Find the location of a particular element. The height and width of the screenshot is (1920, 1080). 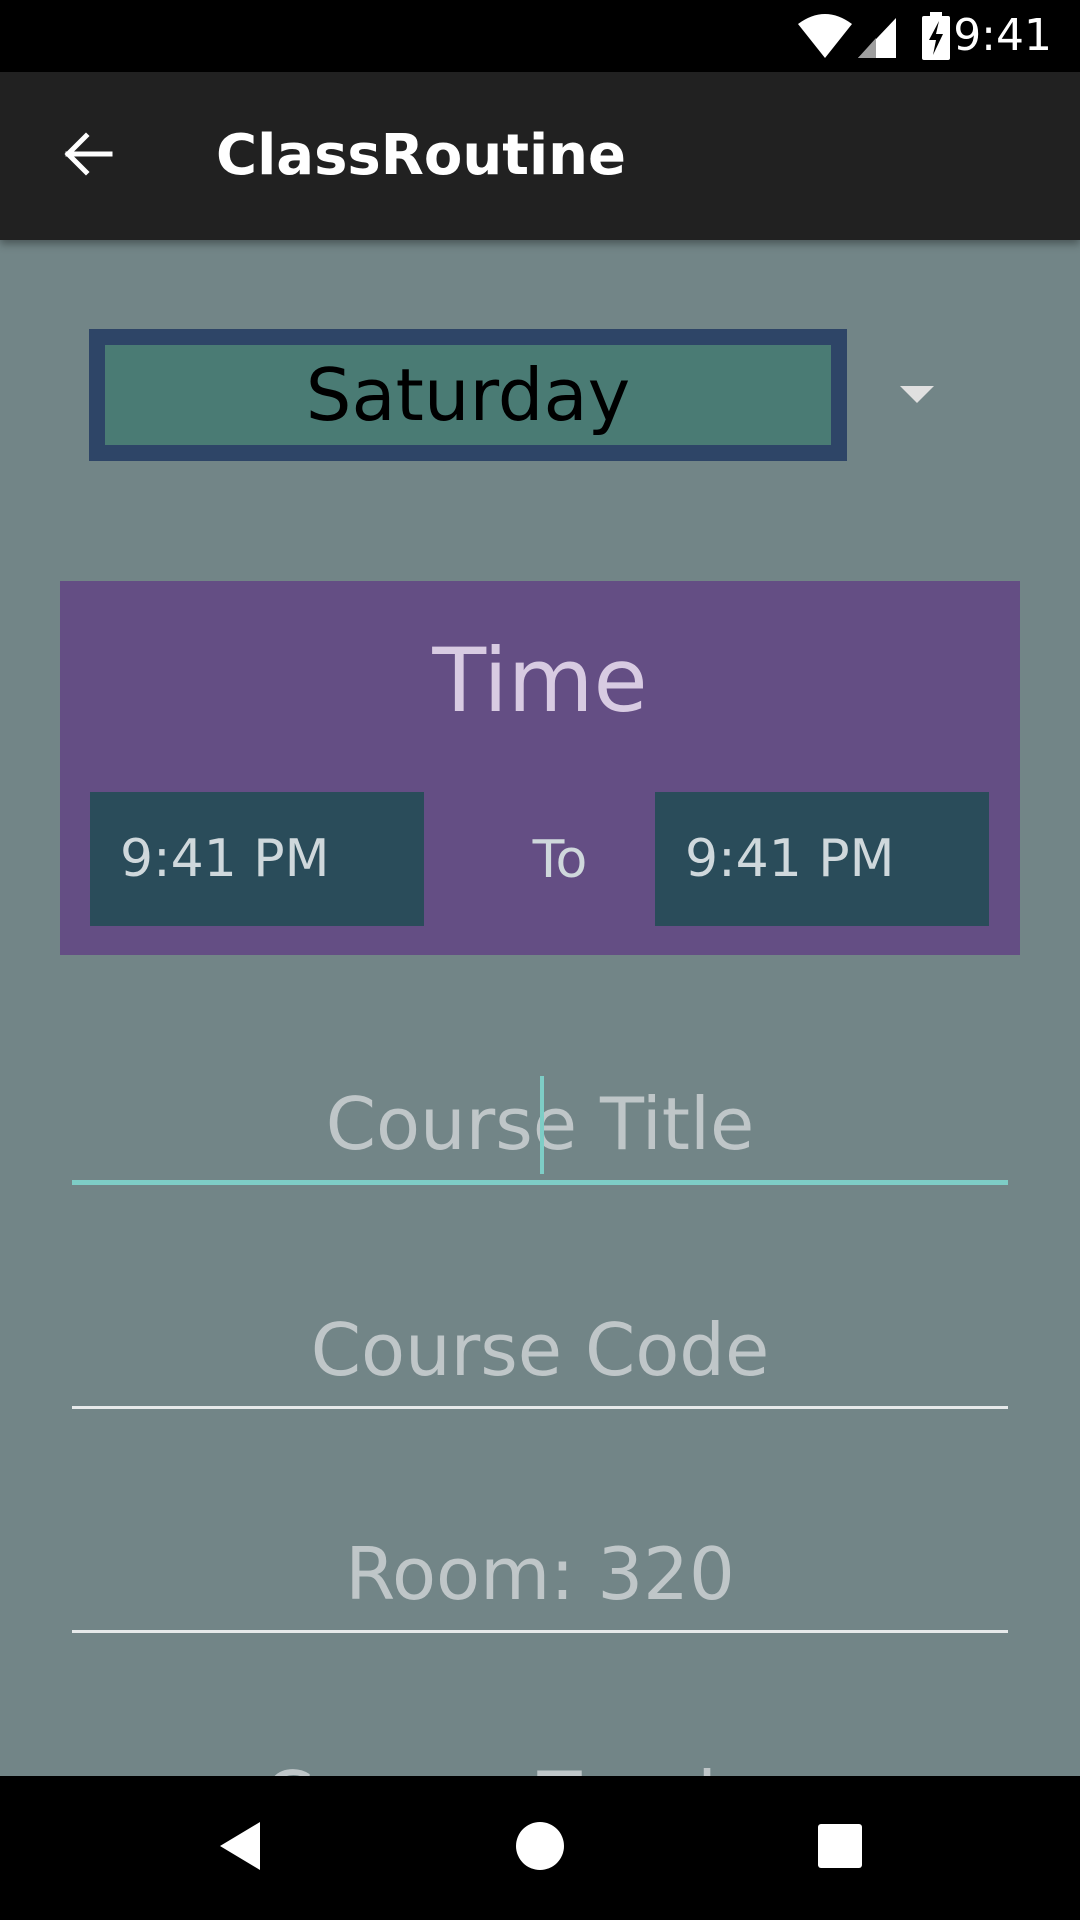

nav-recents-button is located at coordinates (840, 1848).